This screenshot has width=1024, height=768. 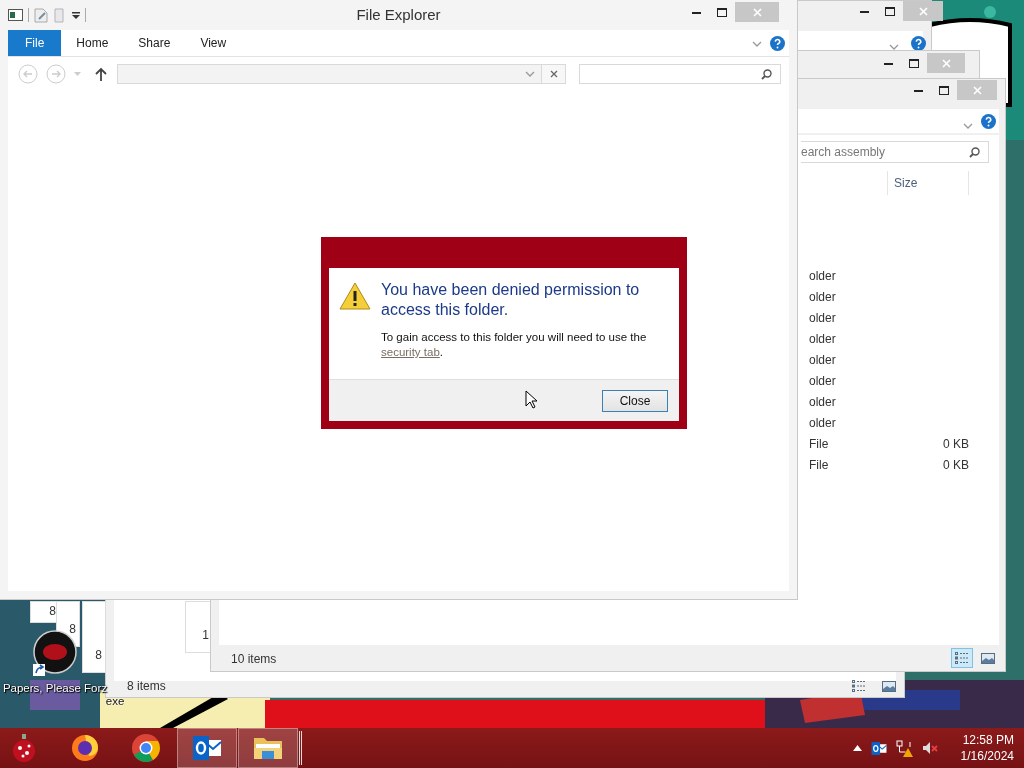 I want to click on show-hidden-icons-icon, so click(x=857, y=748).